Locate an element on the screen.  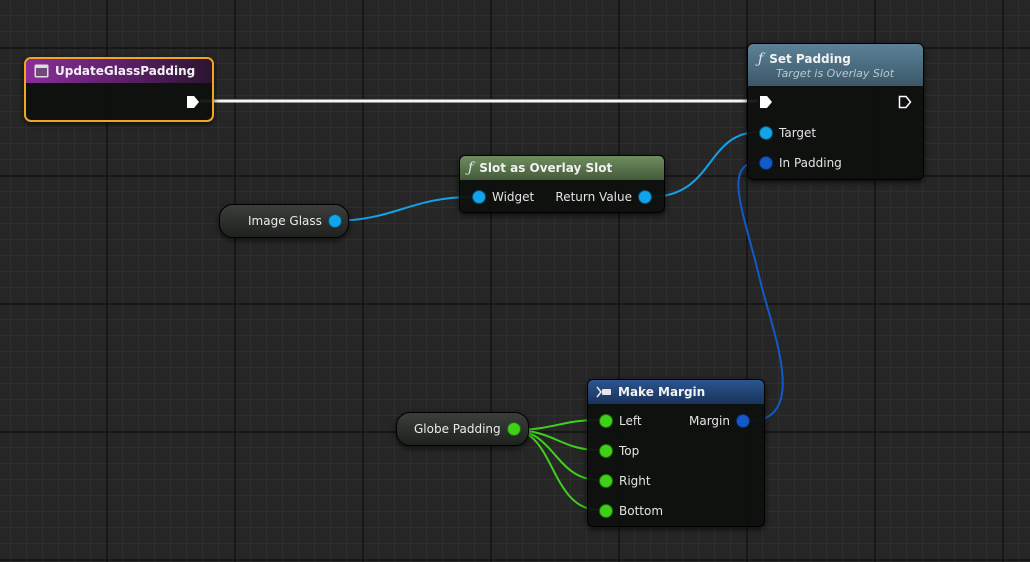
margin-pin-dot is located at coordinates (743, 421).